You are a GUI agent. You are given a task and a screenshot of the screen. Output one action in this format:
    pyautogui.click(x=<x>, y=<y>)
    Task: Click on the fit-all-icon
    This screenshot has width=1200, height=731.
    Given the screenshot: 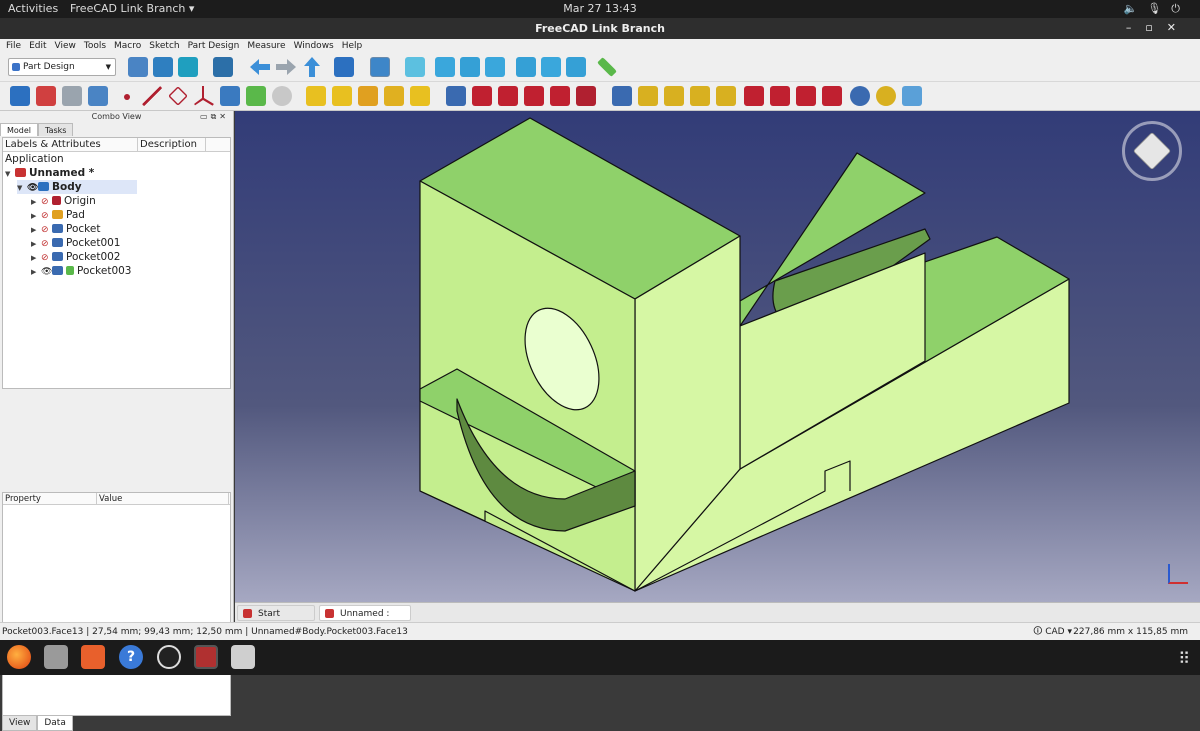 What is the action you would take?
    pyautogui.click(x=138, y=67)
    